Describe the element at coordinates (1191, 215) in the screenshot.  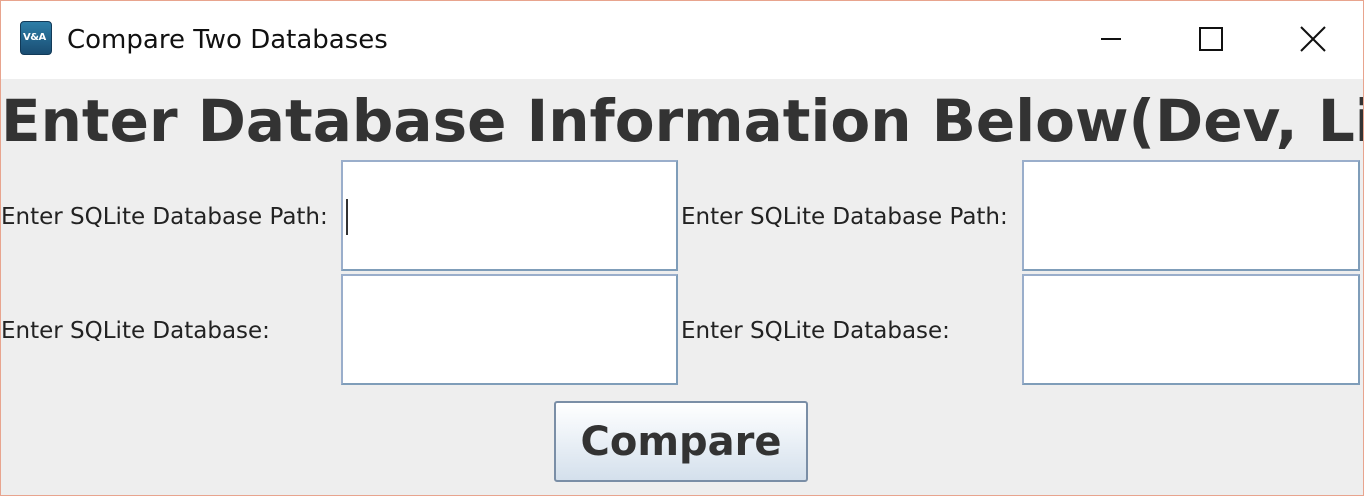
I see `live-path-input` at that location.